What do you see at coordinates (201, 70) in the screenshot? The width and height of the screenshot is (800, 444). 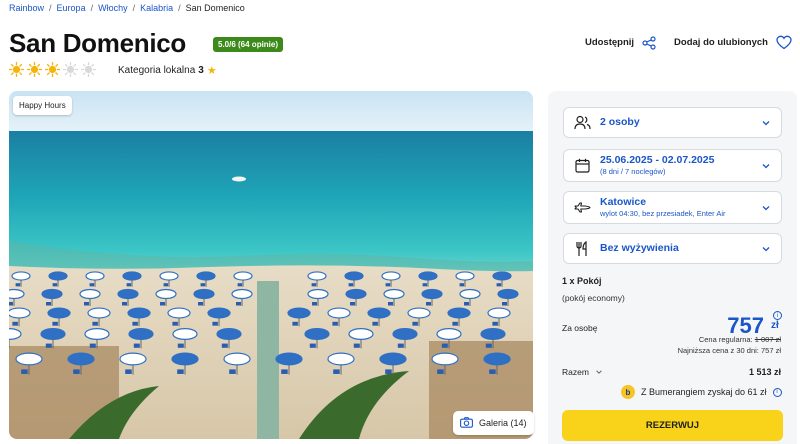 I see `category-value: 3` at bounding box center [201, 70].